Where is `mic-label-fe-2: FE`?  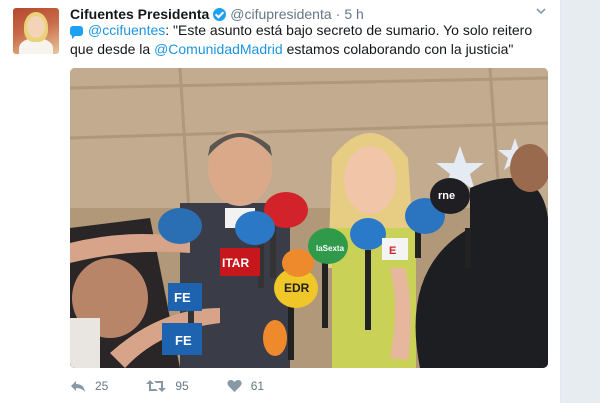
mic-label-fe-2: FE is located at coordinates (182, 297).